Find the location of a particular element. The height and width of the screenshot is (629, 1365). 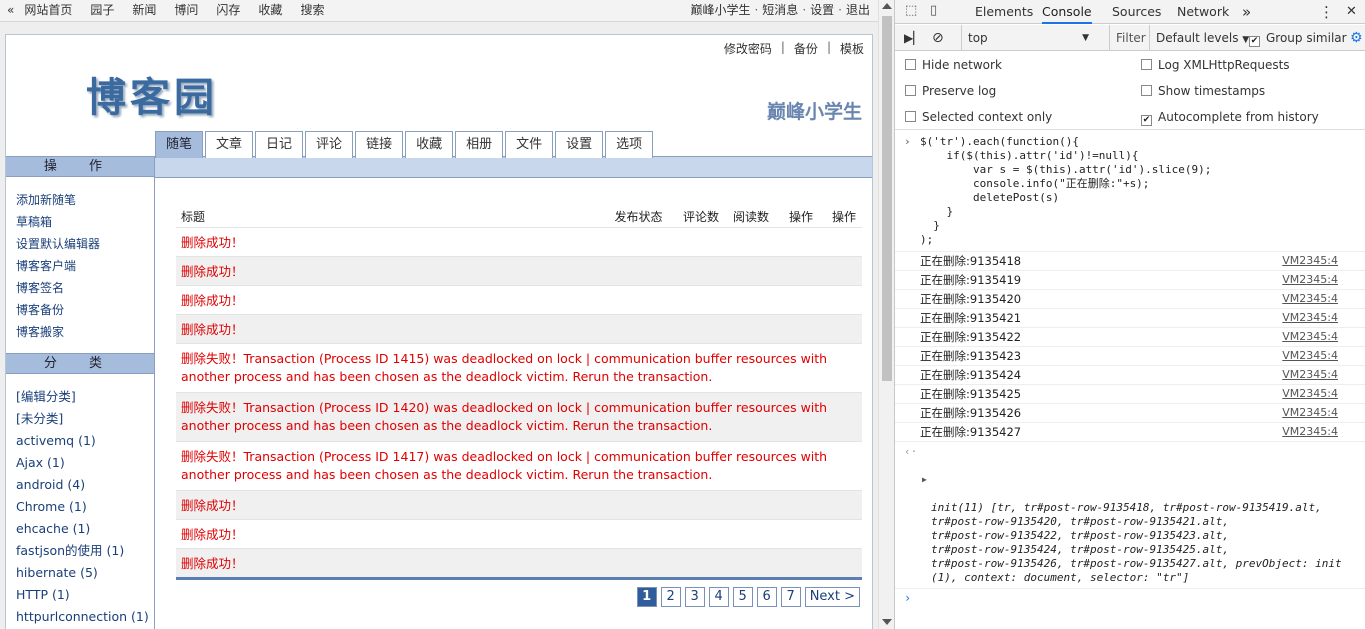

blog-name: 巅峰小学生 is located at coordinates (814, 110).